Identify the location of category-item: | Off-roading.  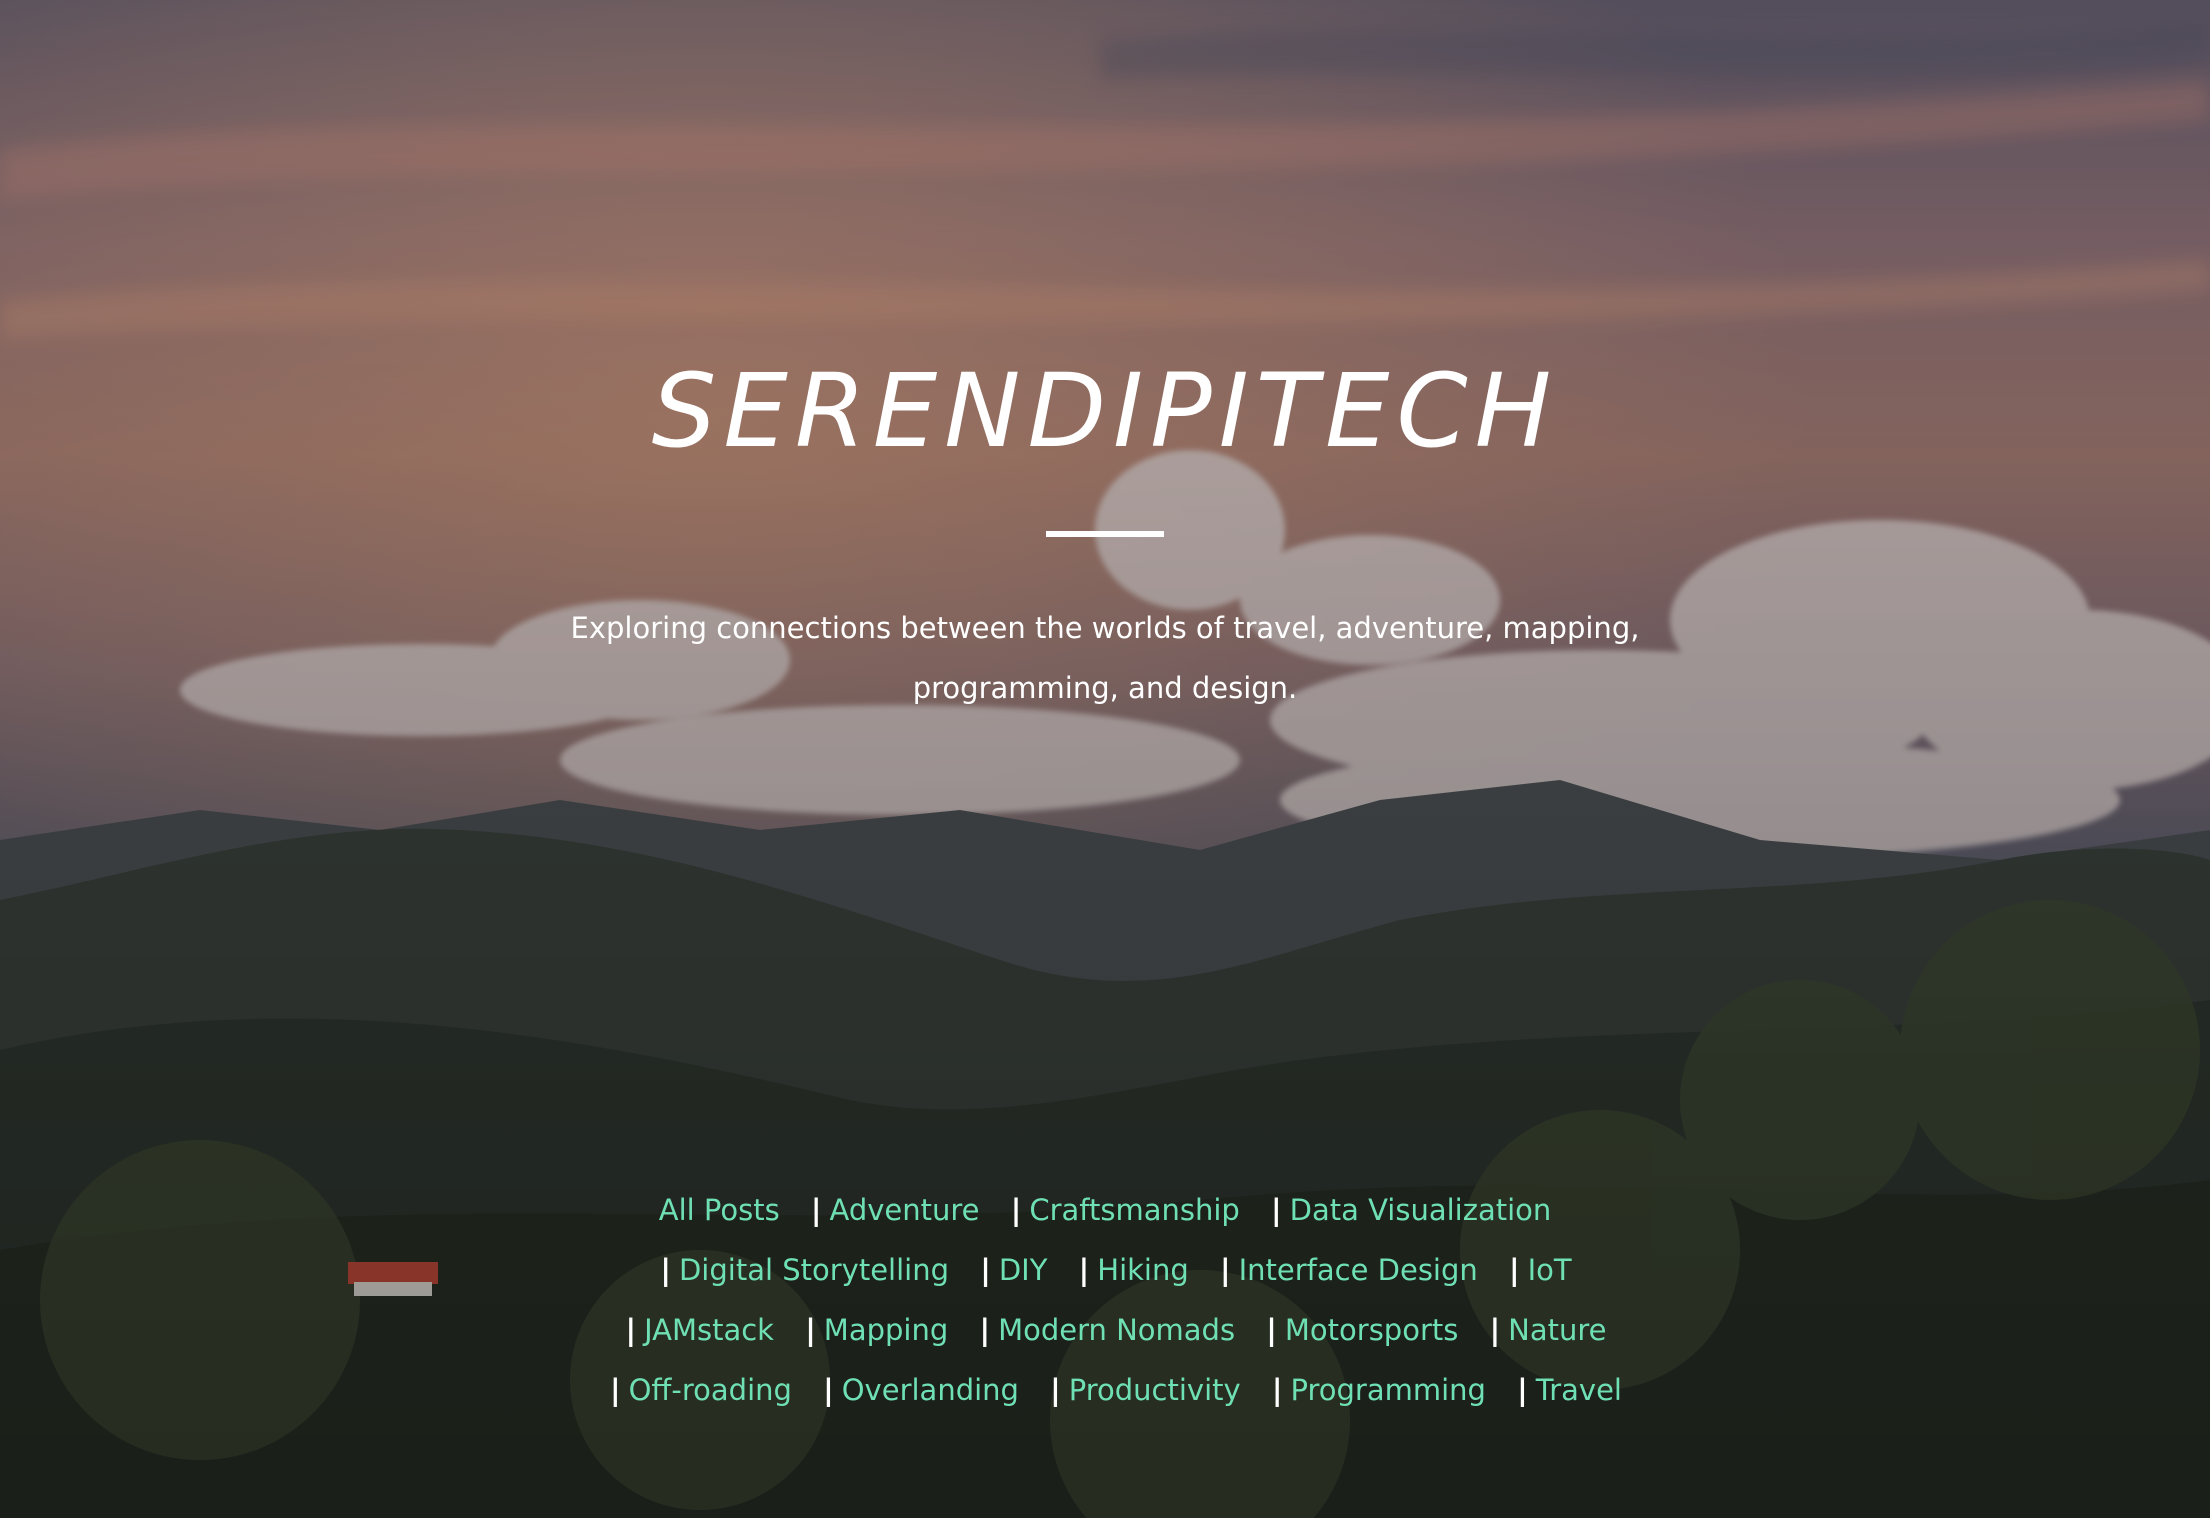
(690, 1390).